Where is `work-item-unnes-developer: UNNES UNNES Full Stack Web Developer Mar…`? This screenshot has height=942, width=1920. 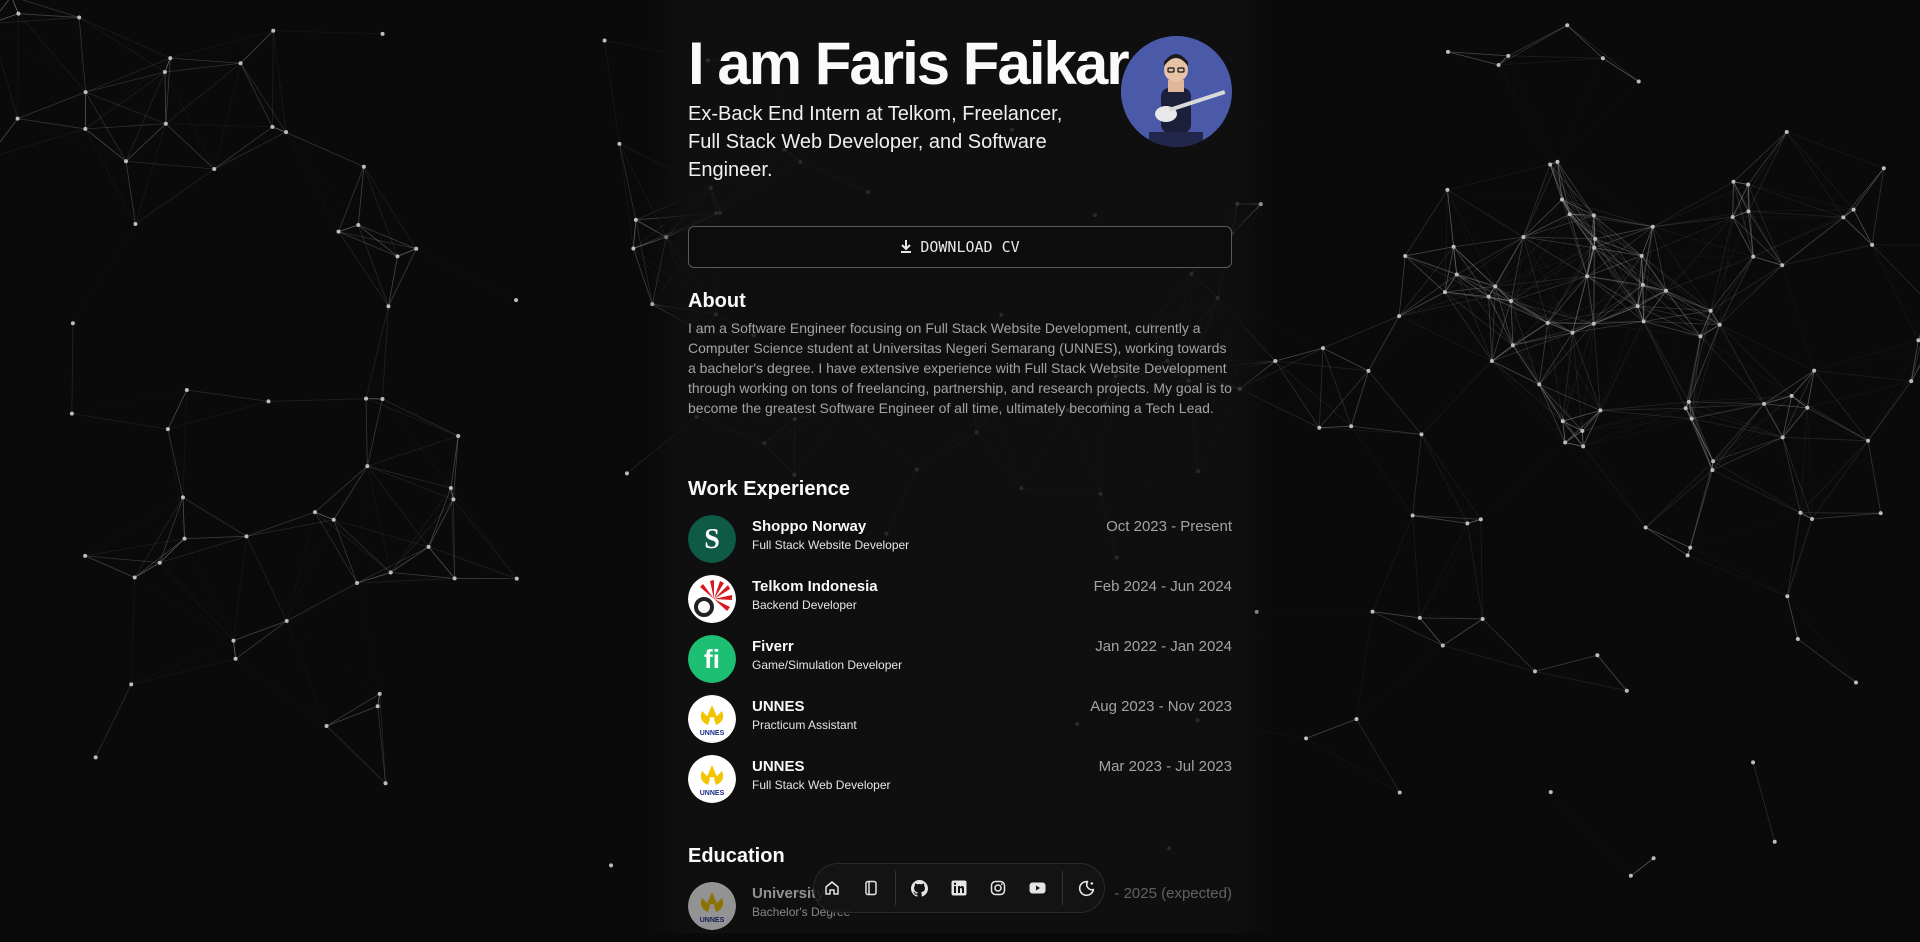
work-item-unnes-developer: UNNES UNNES Full Stack Web Developer Mar… is located at coordinates (960, 785).